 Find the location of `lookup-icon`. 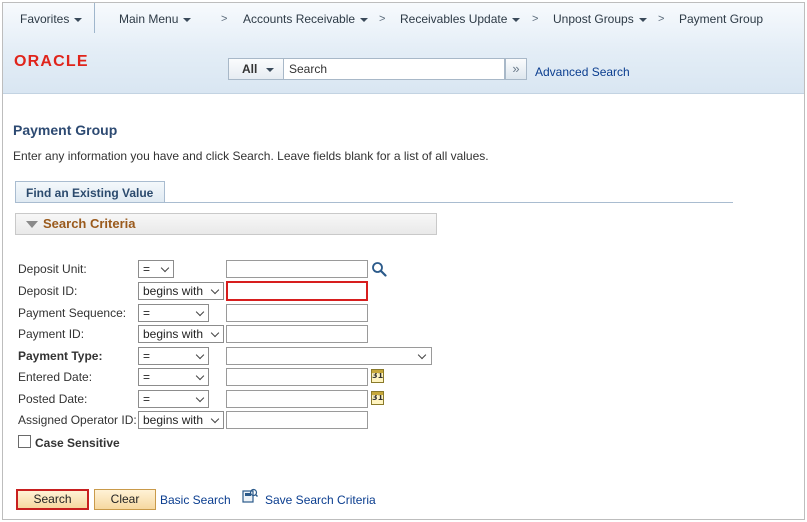

lookup-icon is located at coordinates (379, 269).